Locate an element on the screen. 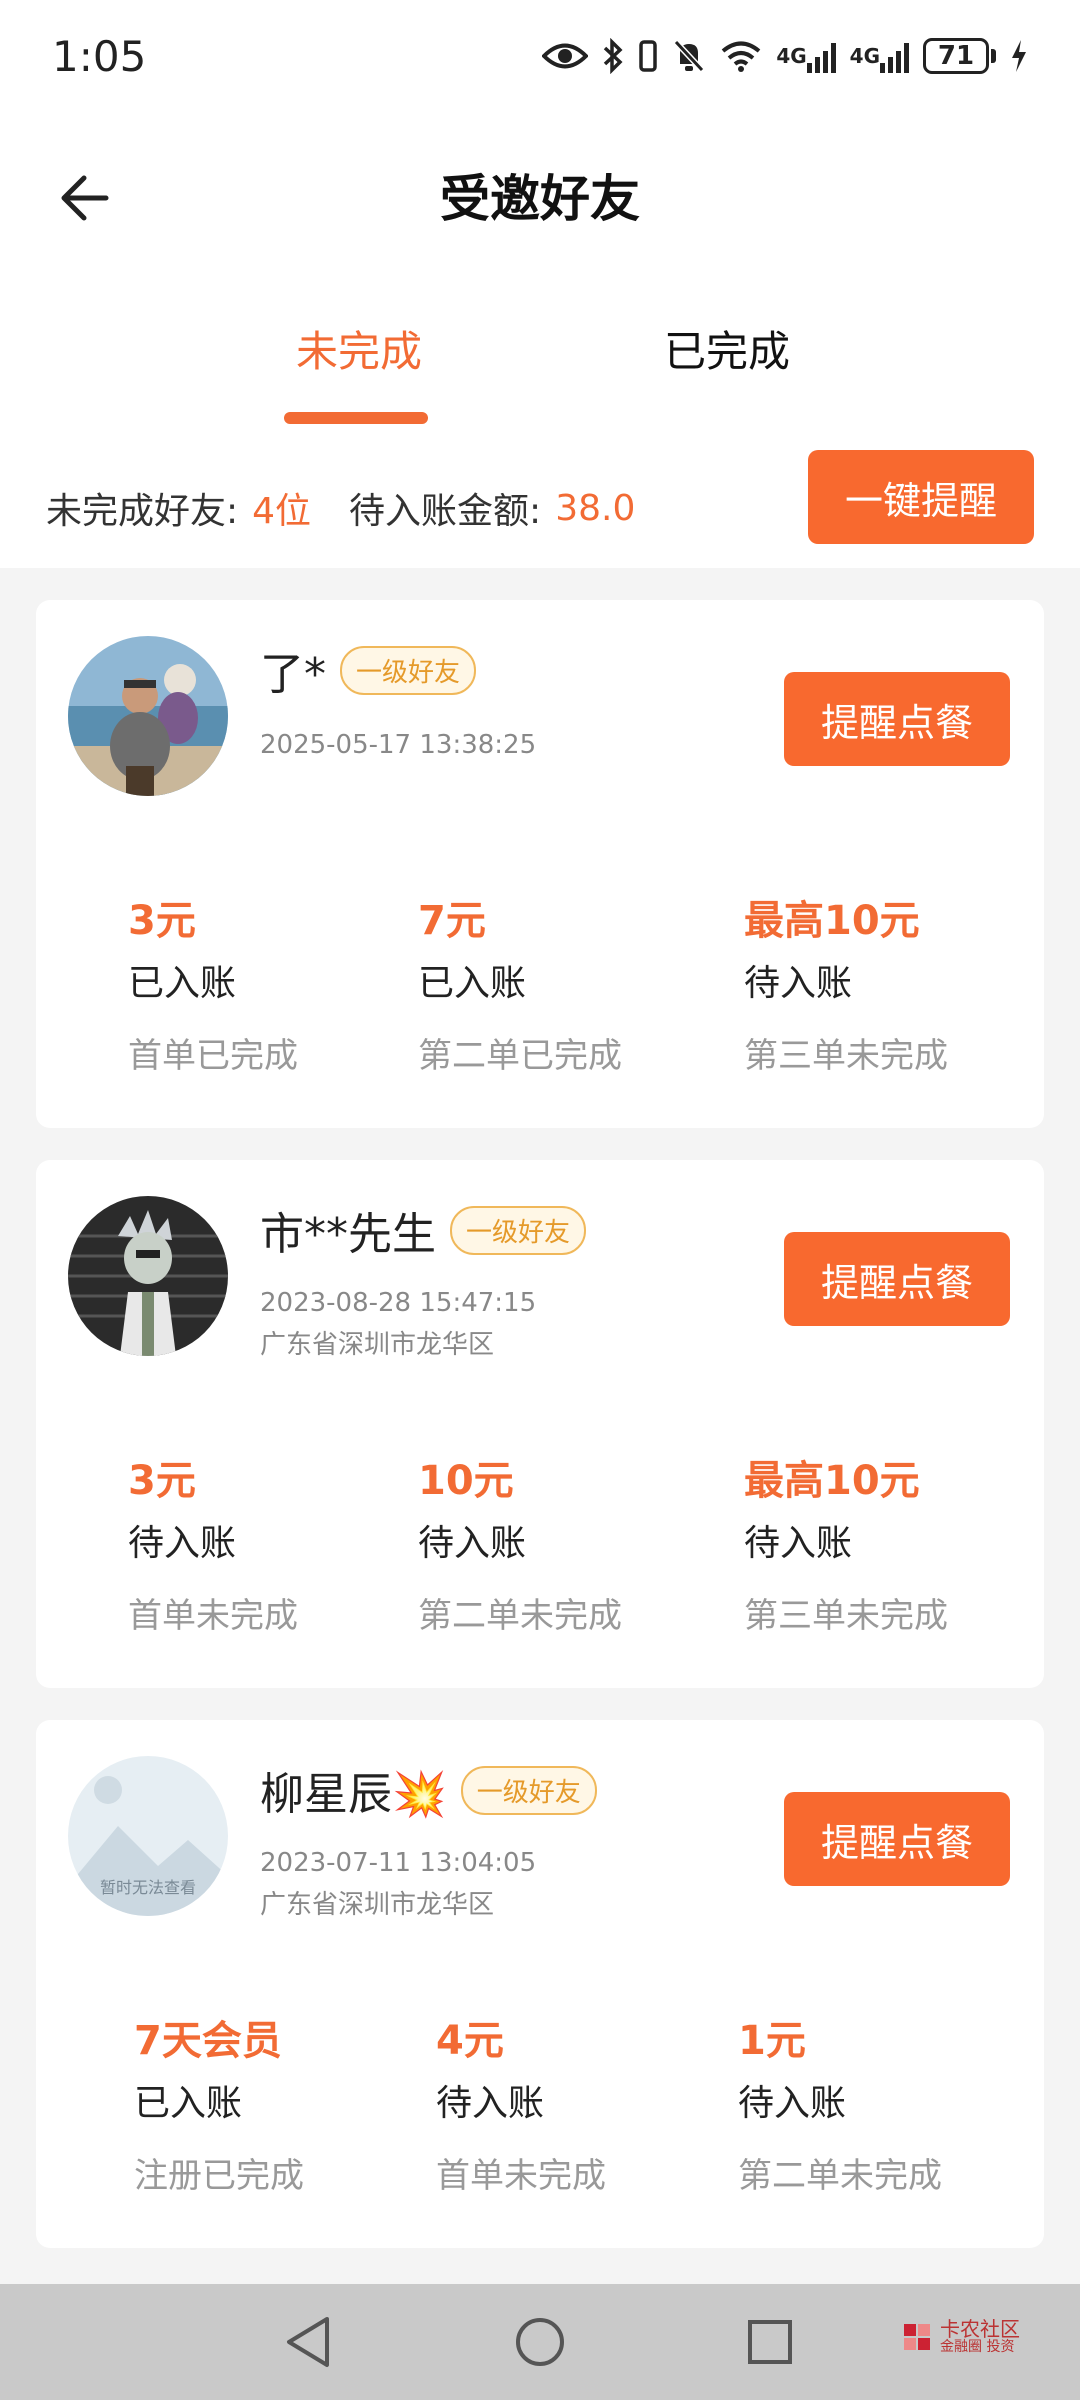 The image size is (1080, 2400). reward-amount: 1元 is located at coordinates (772, 2041).